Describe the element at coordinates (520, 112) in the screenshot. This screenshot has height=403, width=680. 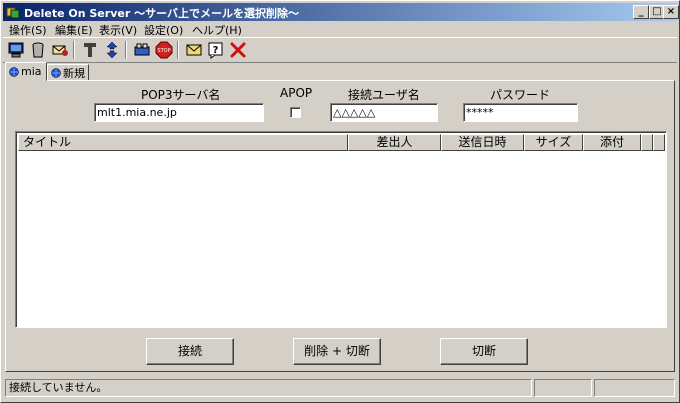
I see `password-field: *****` at that location.